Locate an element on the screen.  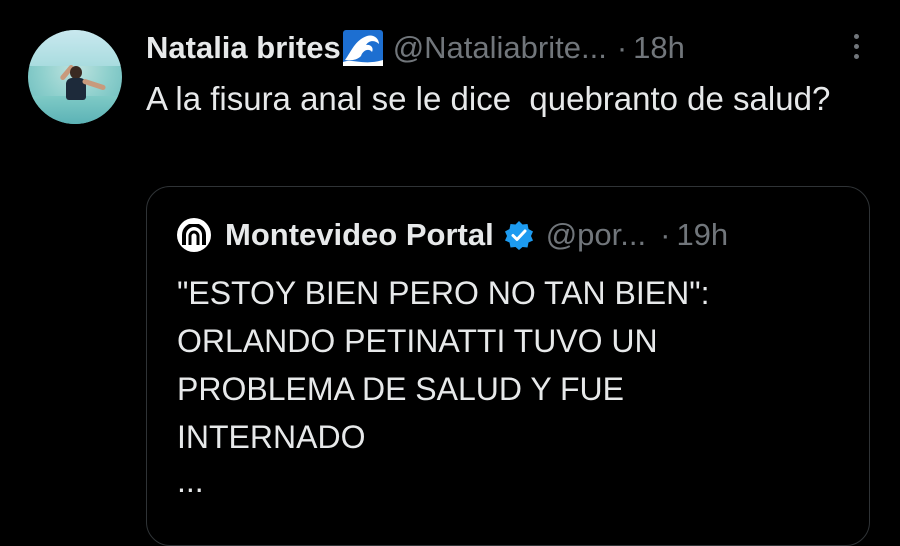
quoted-text-line: "ESTOY BIEN PERO NO TAN BIEN": is located at coordinates (443, 293).